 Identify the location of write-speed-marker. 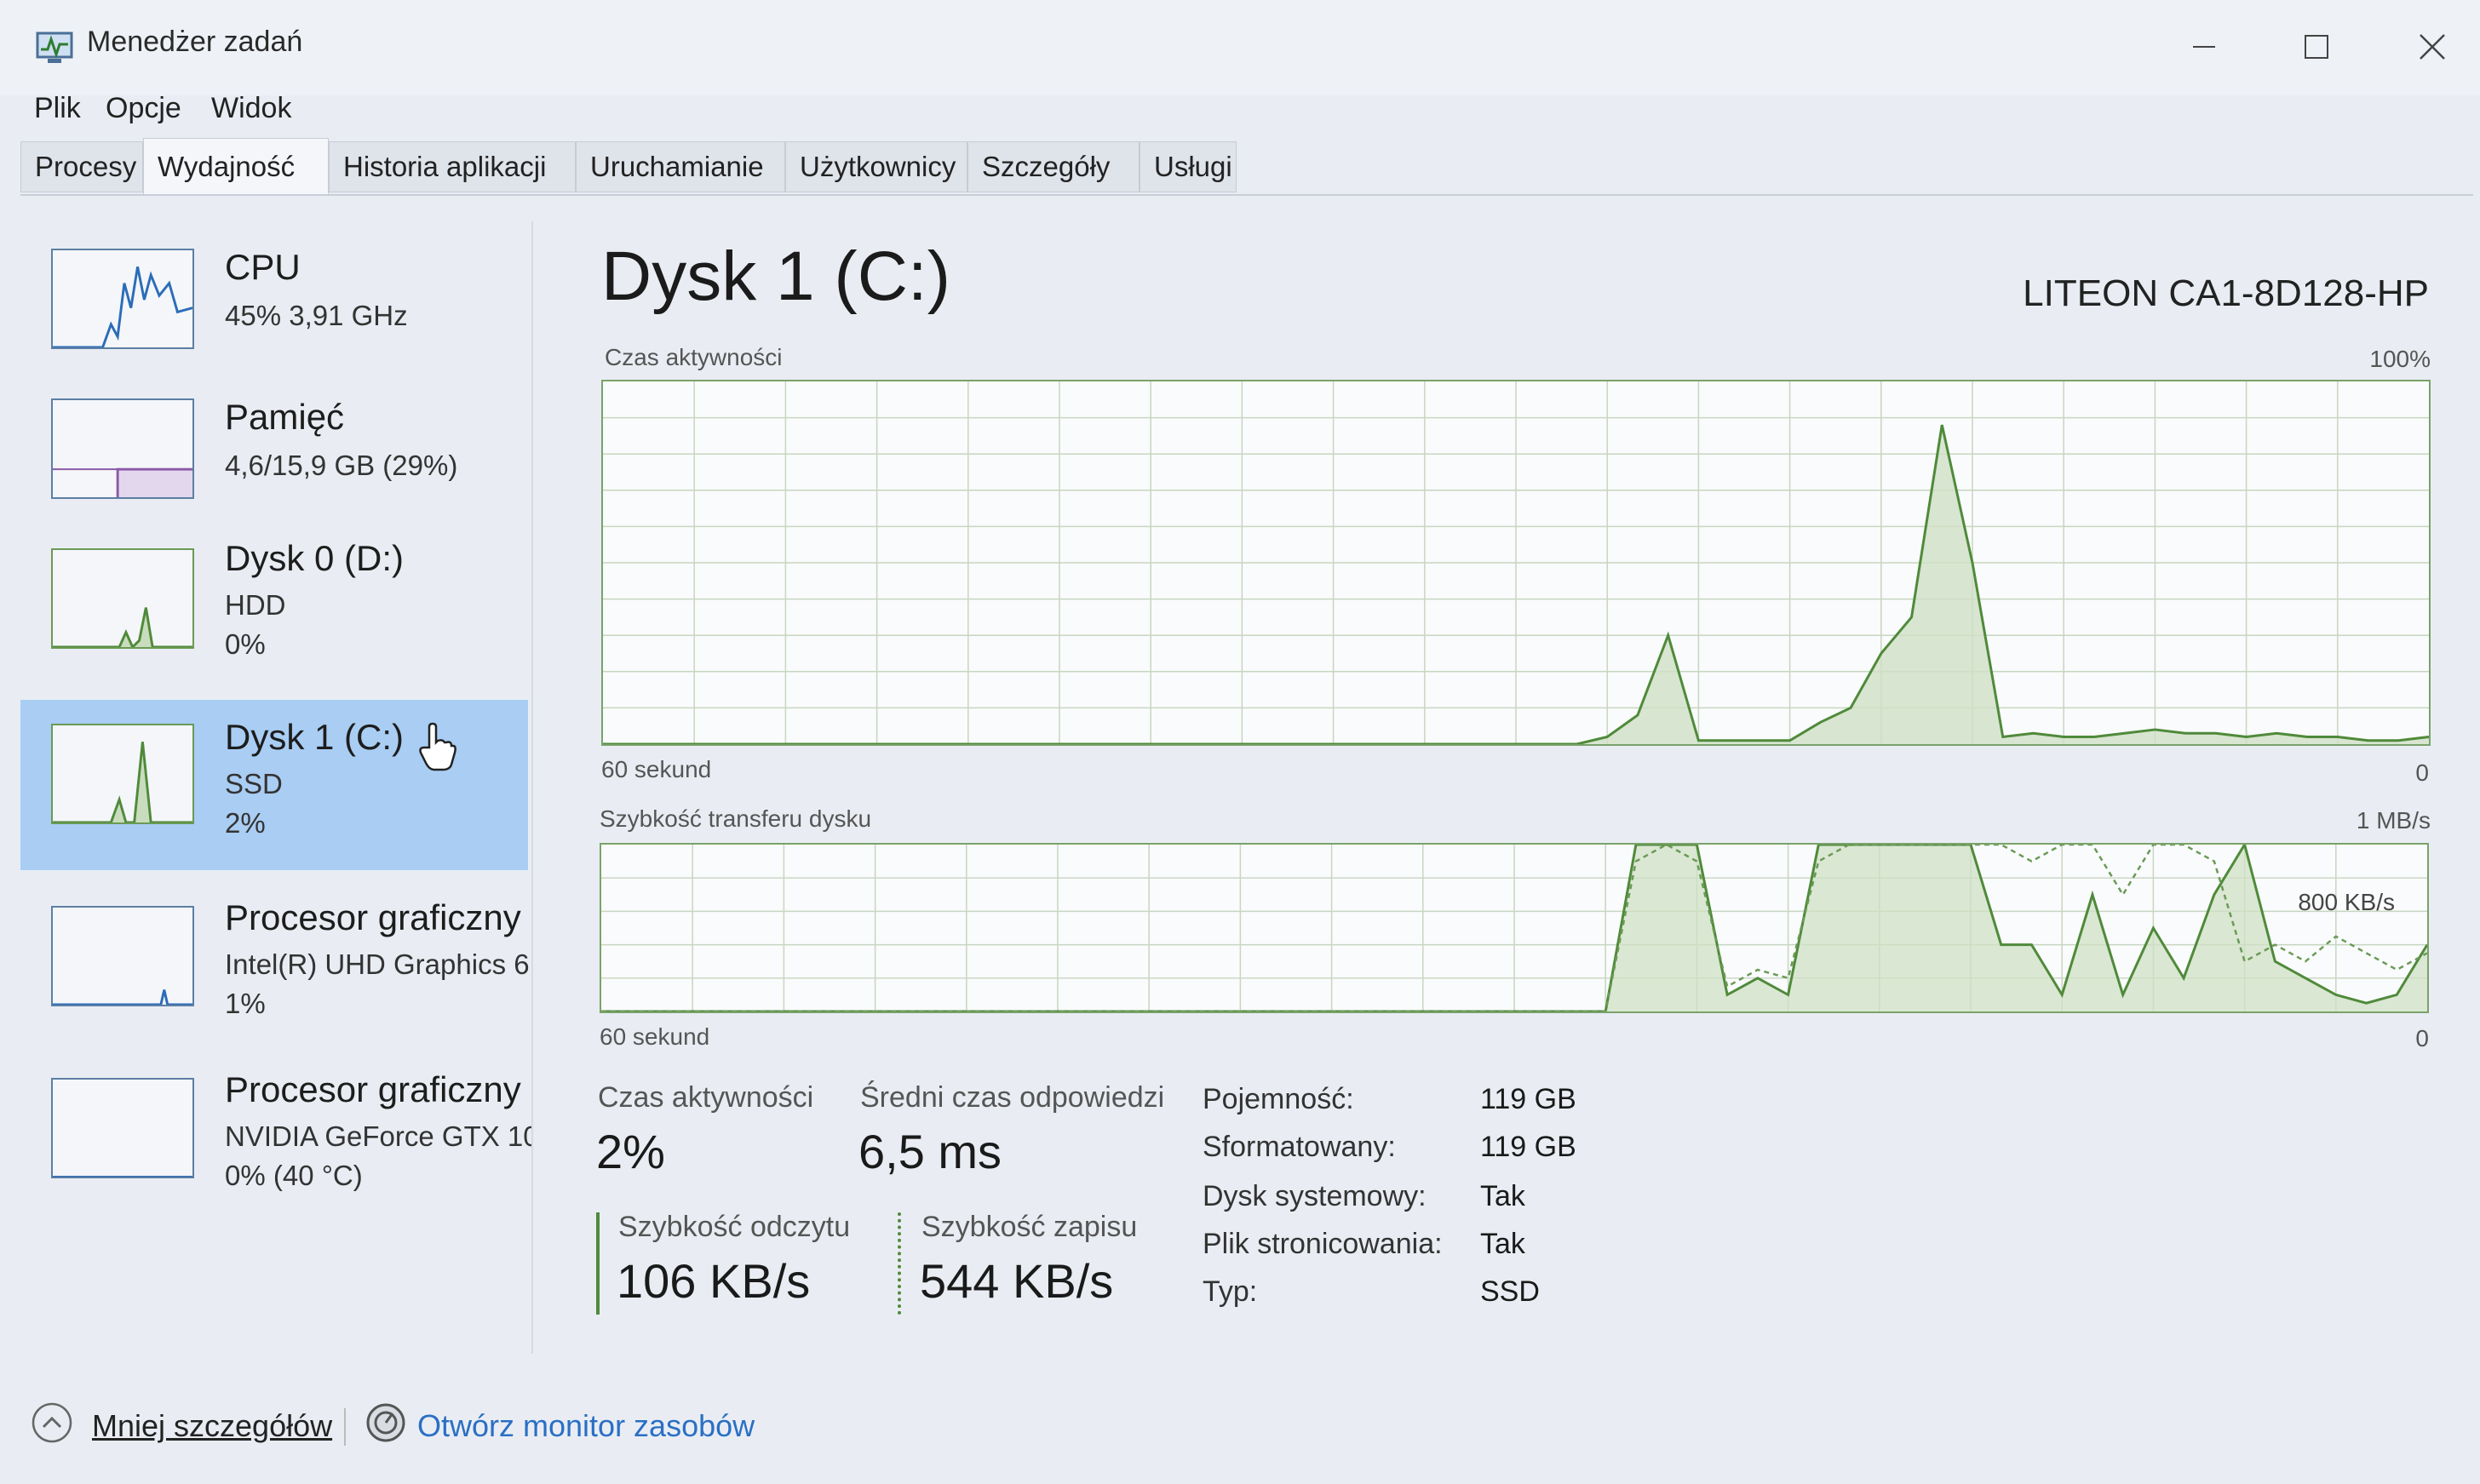
(899, 1263).